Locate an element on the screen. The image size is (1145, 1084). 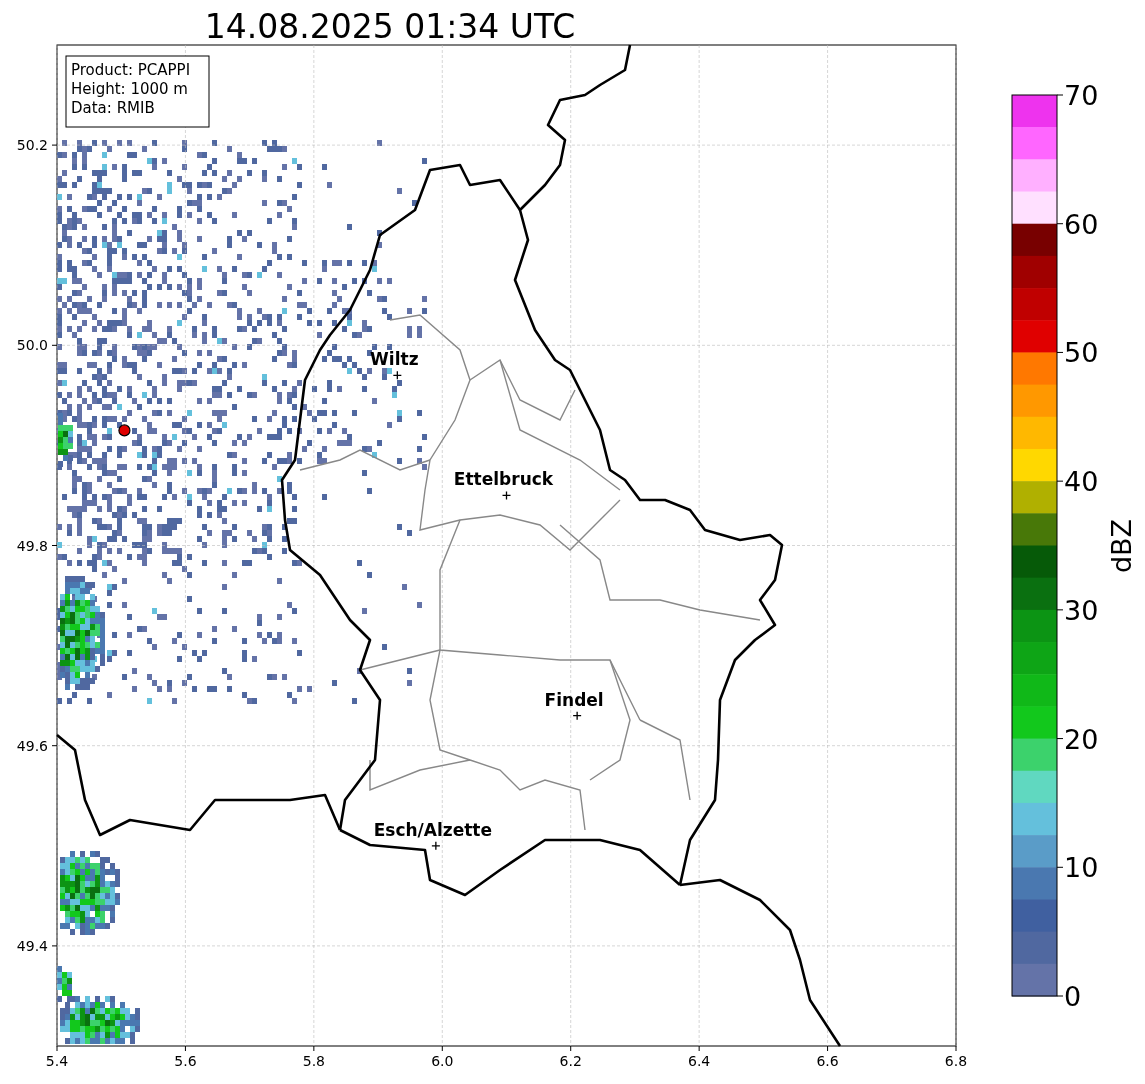
colorbar-tick-label: 40 is located at coordinates (1081, 482).